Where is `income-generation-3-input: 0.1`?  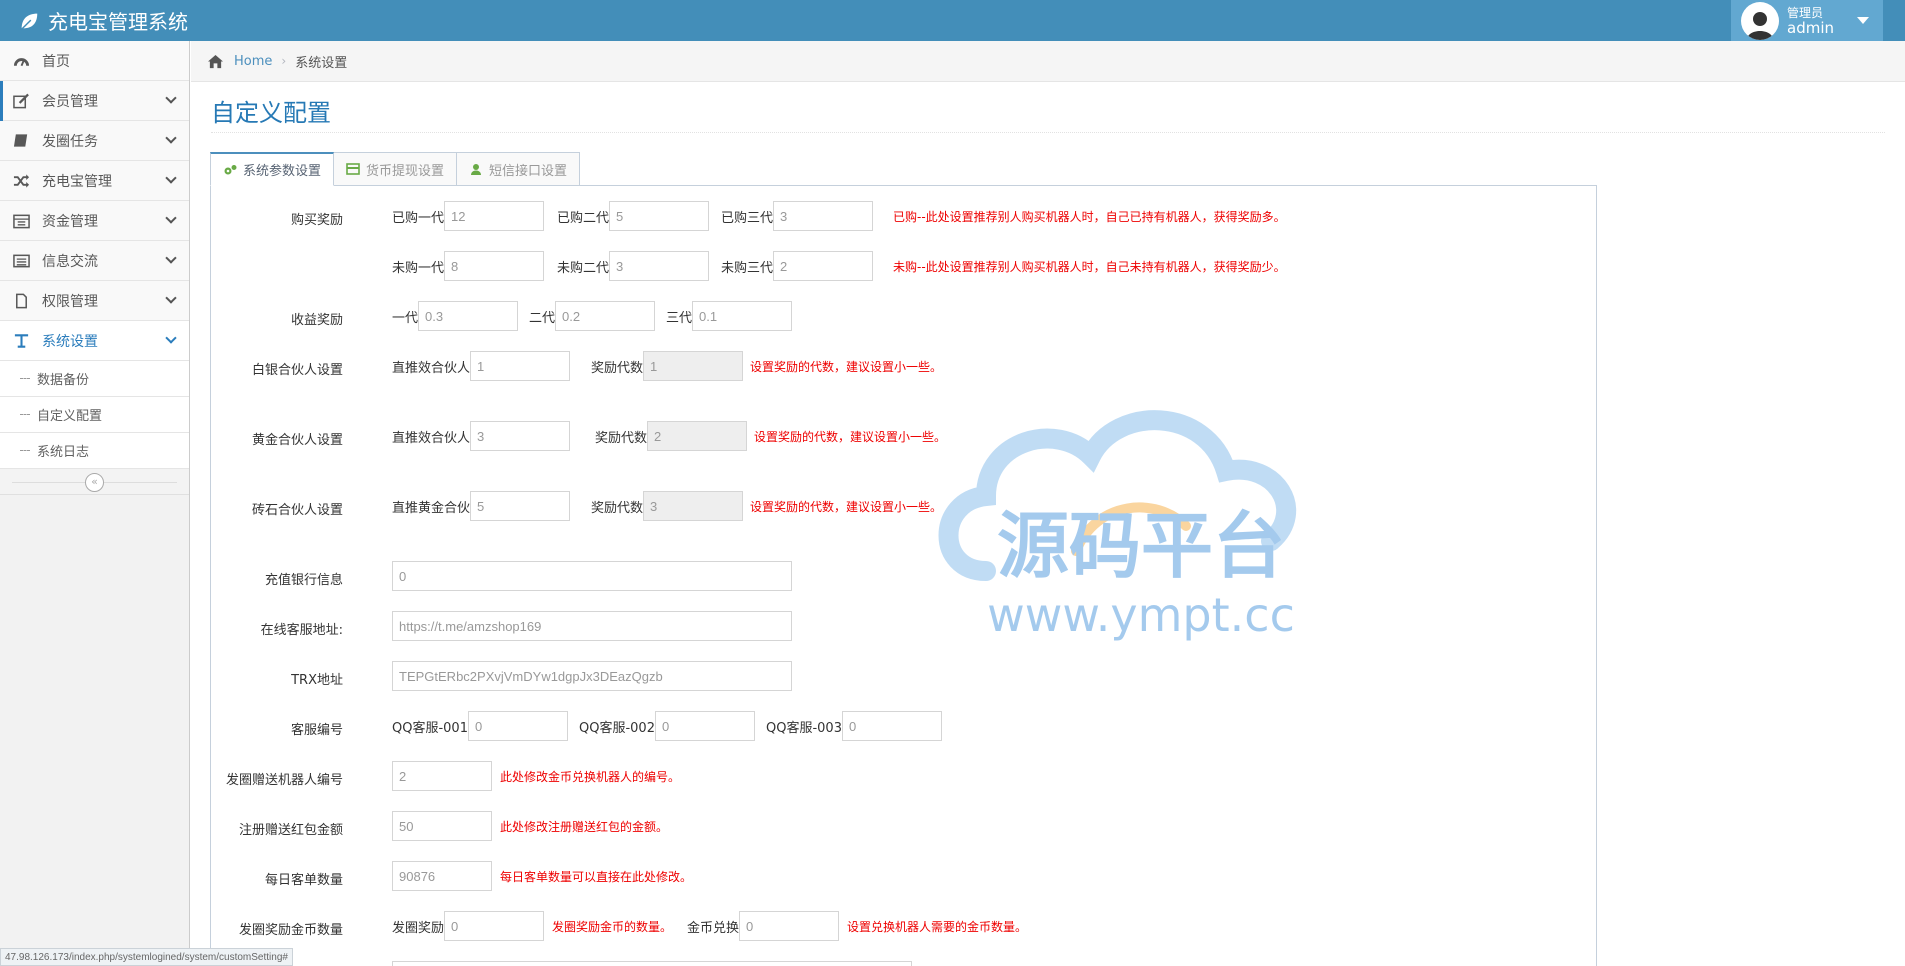 income-generation-3-input: 0.1 is located at coordinates (742, 316).